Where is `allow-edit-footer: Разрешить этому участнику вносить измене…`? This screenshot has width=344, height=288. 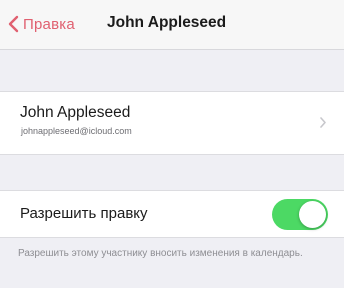
allow-edit-footer: Разрешить этому участнику вносить измене… is located at coordinates (160, 253).